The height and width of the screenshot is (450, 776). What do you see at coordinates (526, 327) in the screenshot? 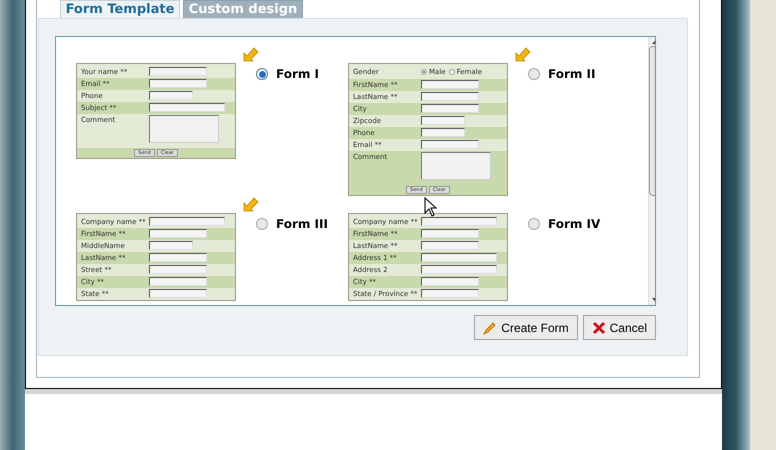
I see `dialog-button: Create Form` at bounding box center [526, 327].